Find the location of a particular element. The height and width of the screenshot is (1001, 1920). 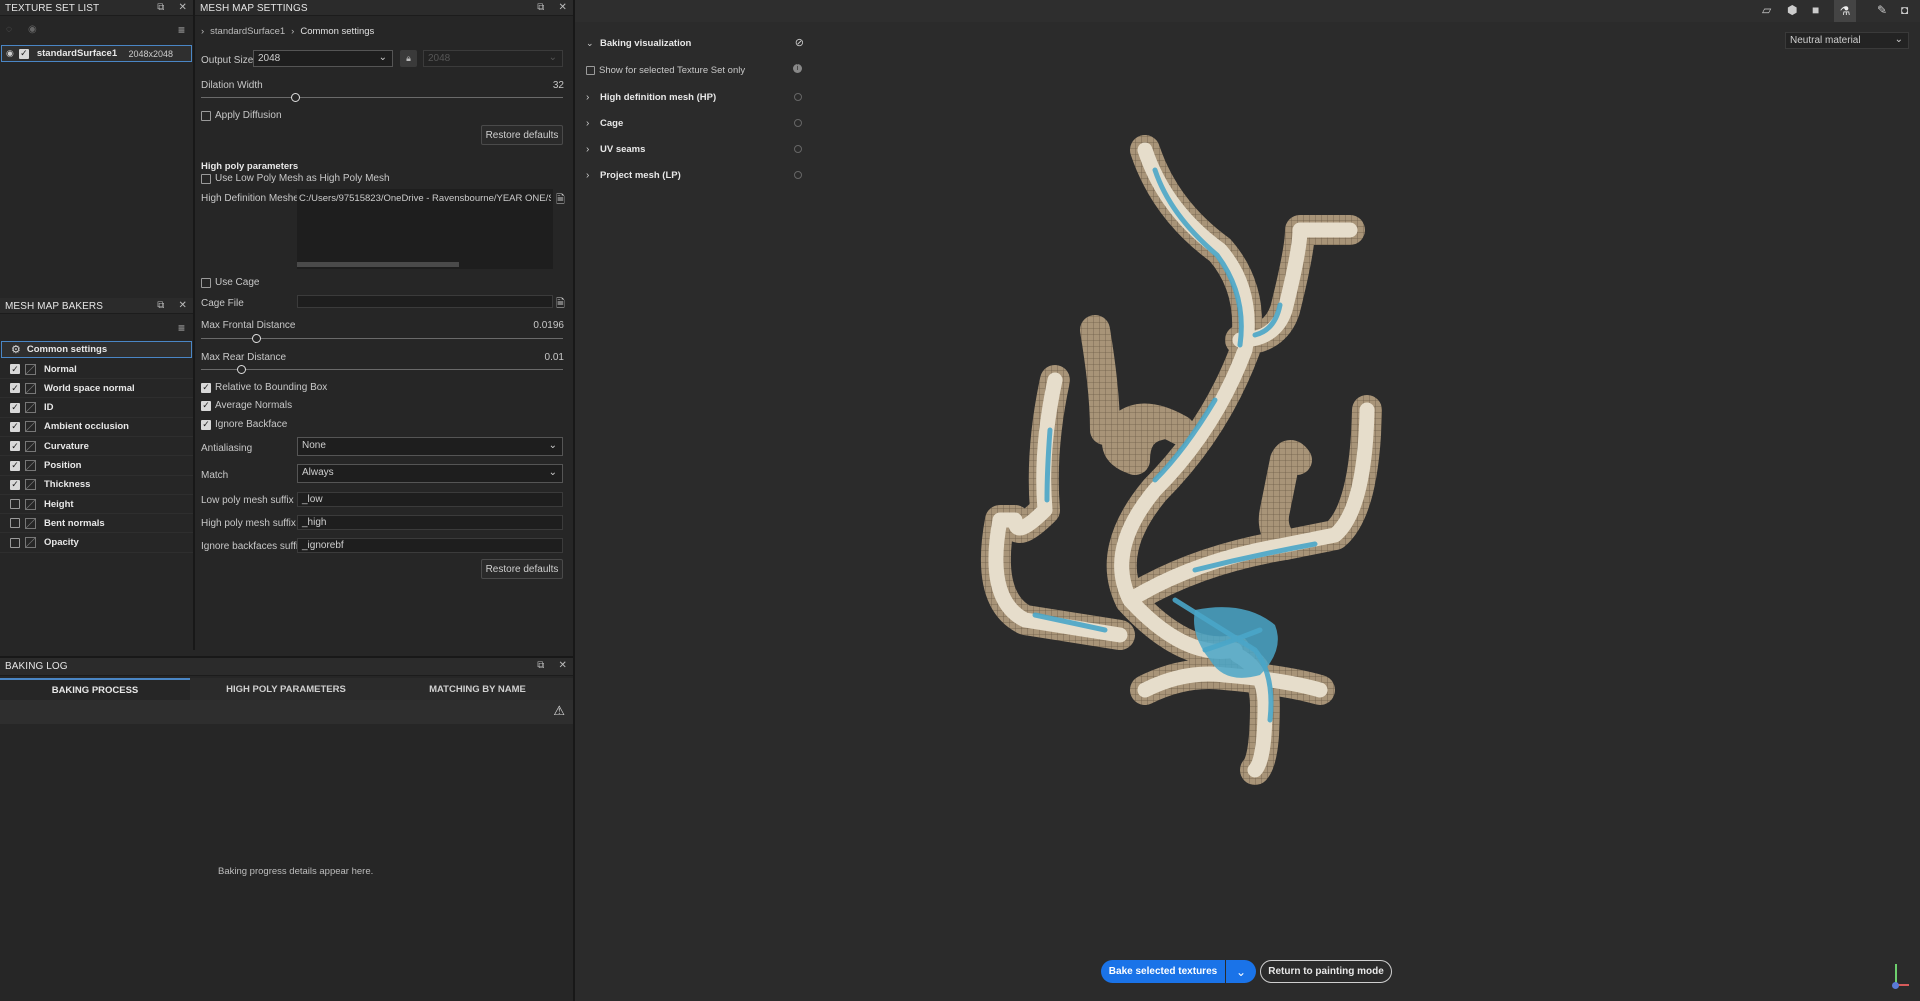

viz-section-uv-seams: › UV seams is located at coordinates (696, 149).